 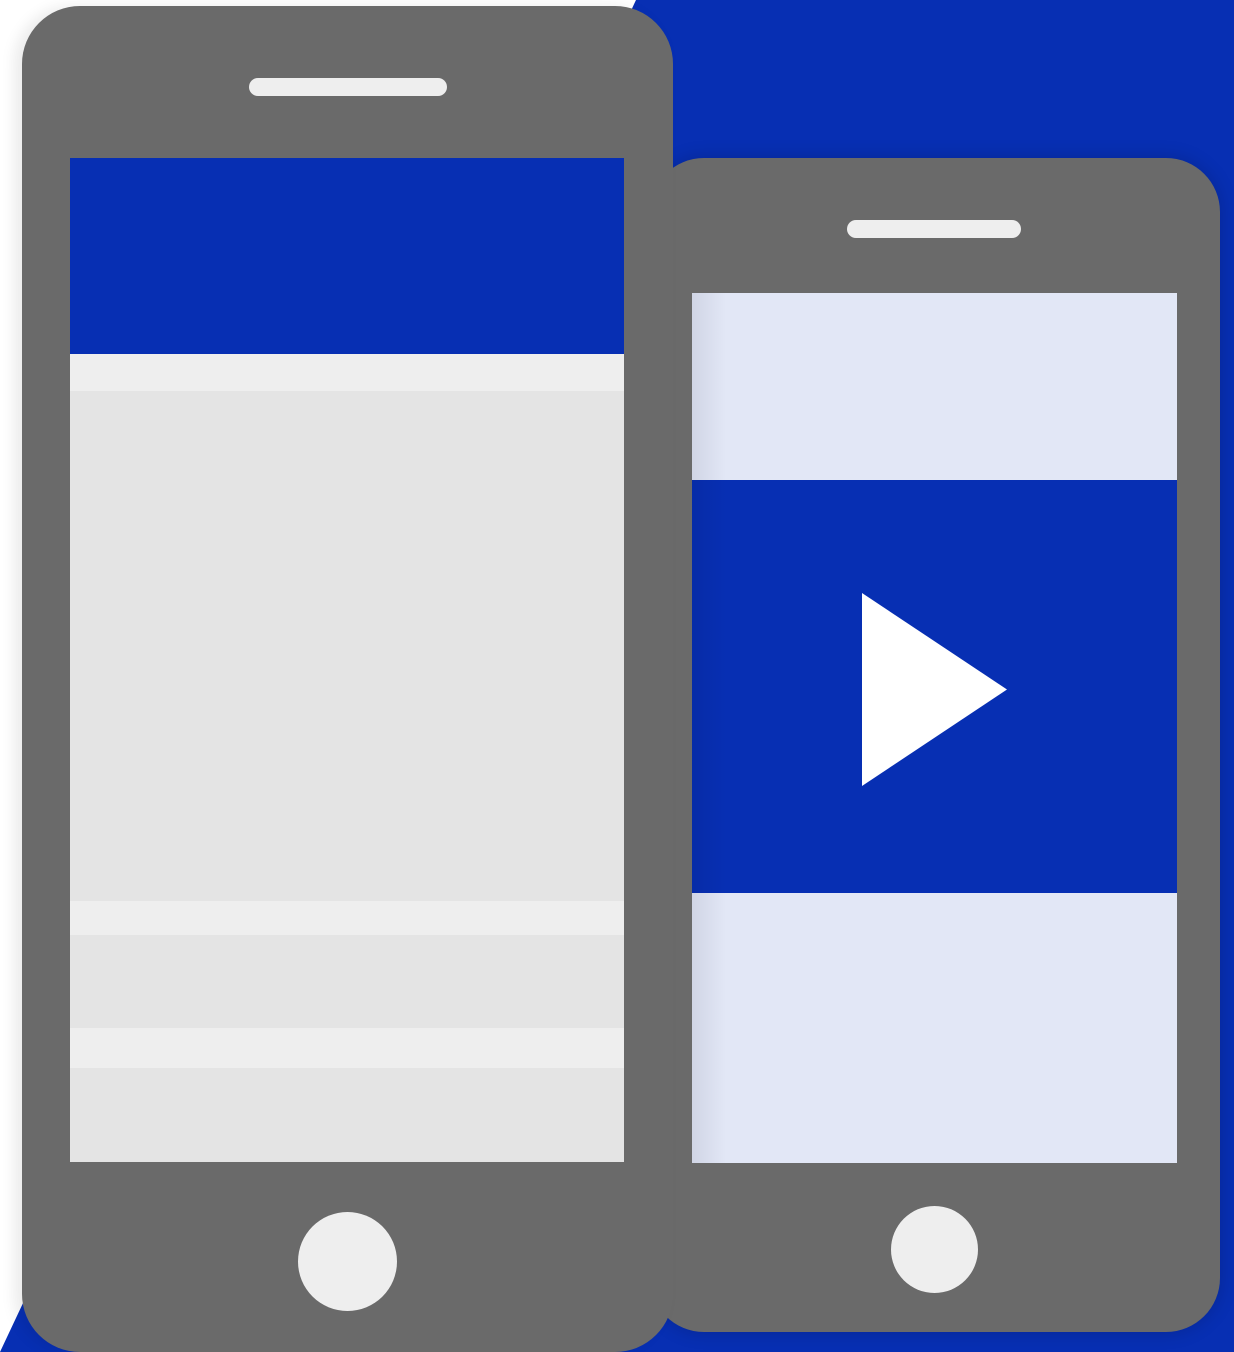 What do you see at coordinates (934, 386) in the screenshot?
I see `video-top-area` at bounding box center [934, 386].